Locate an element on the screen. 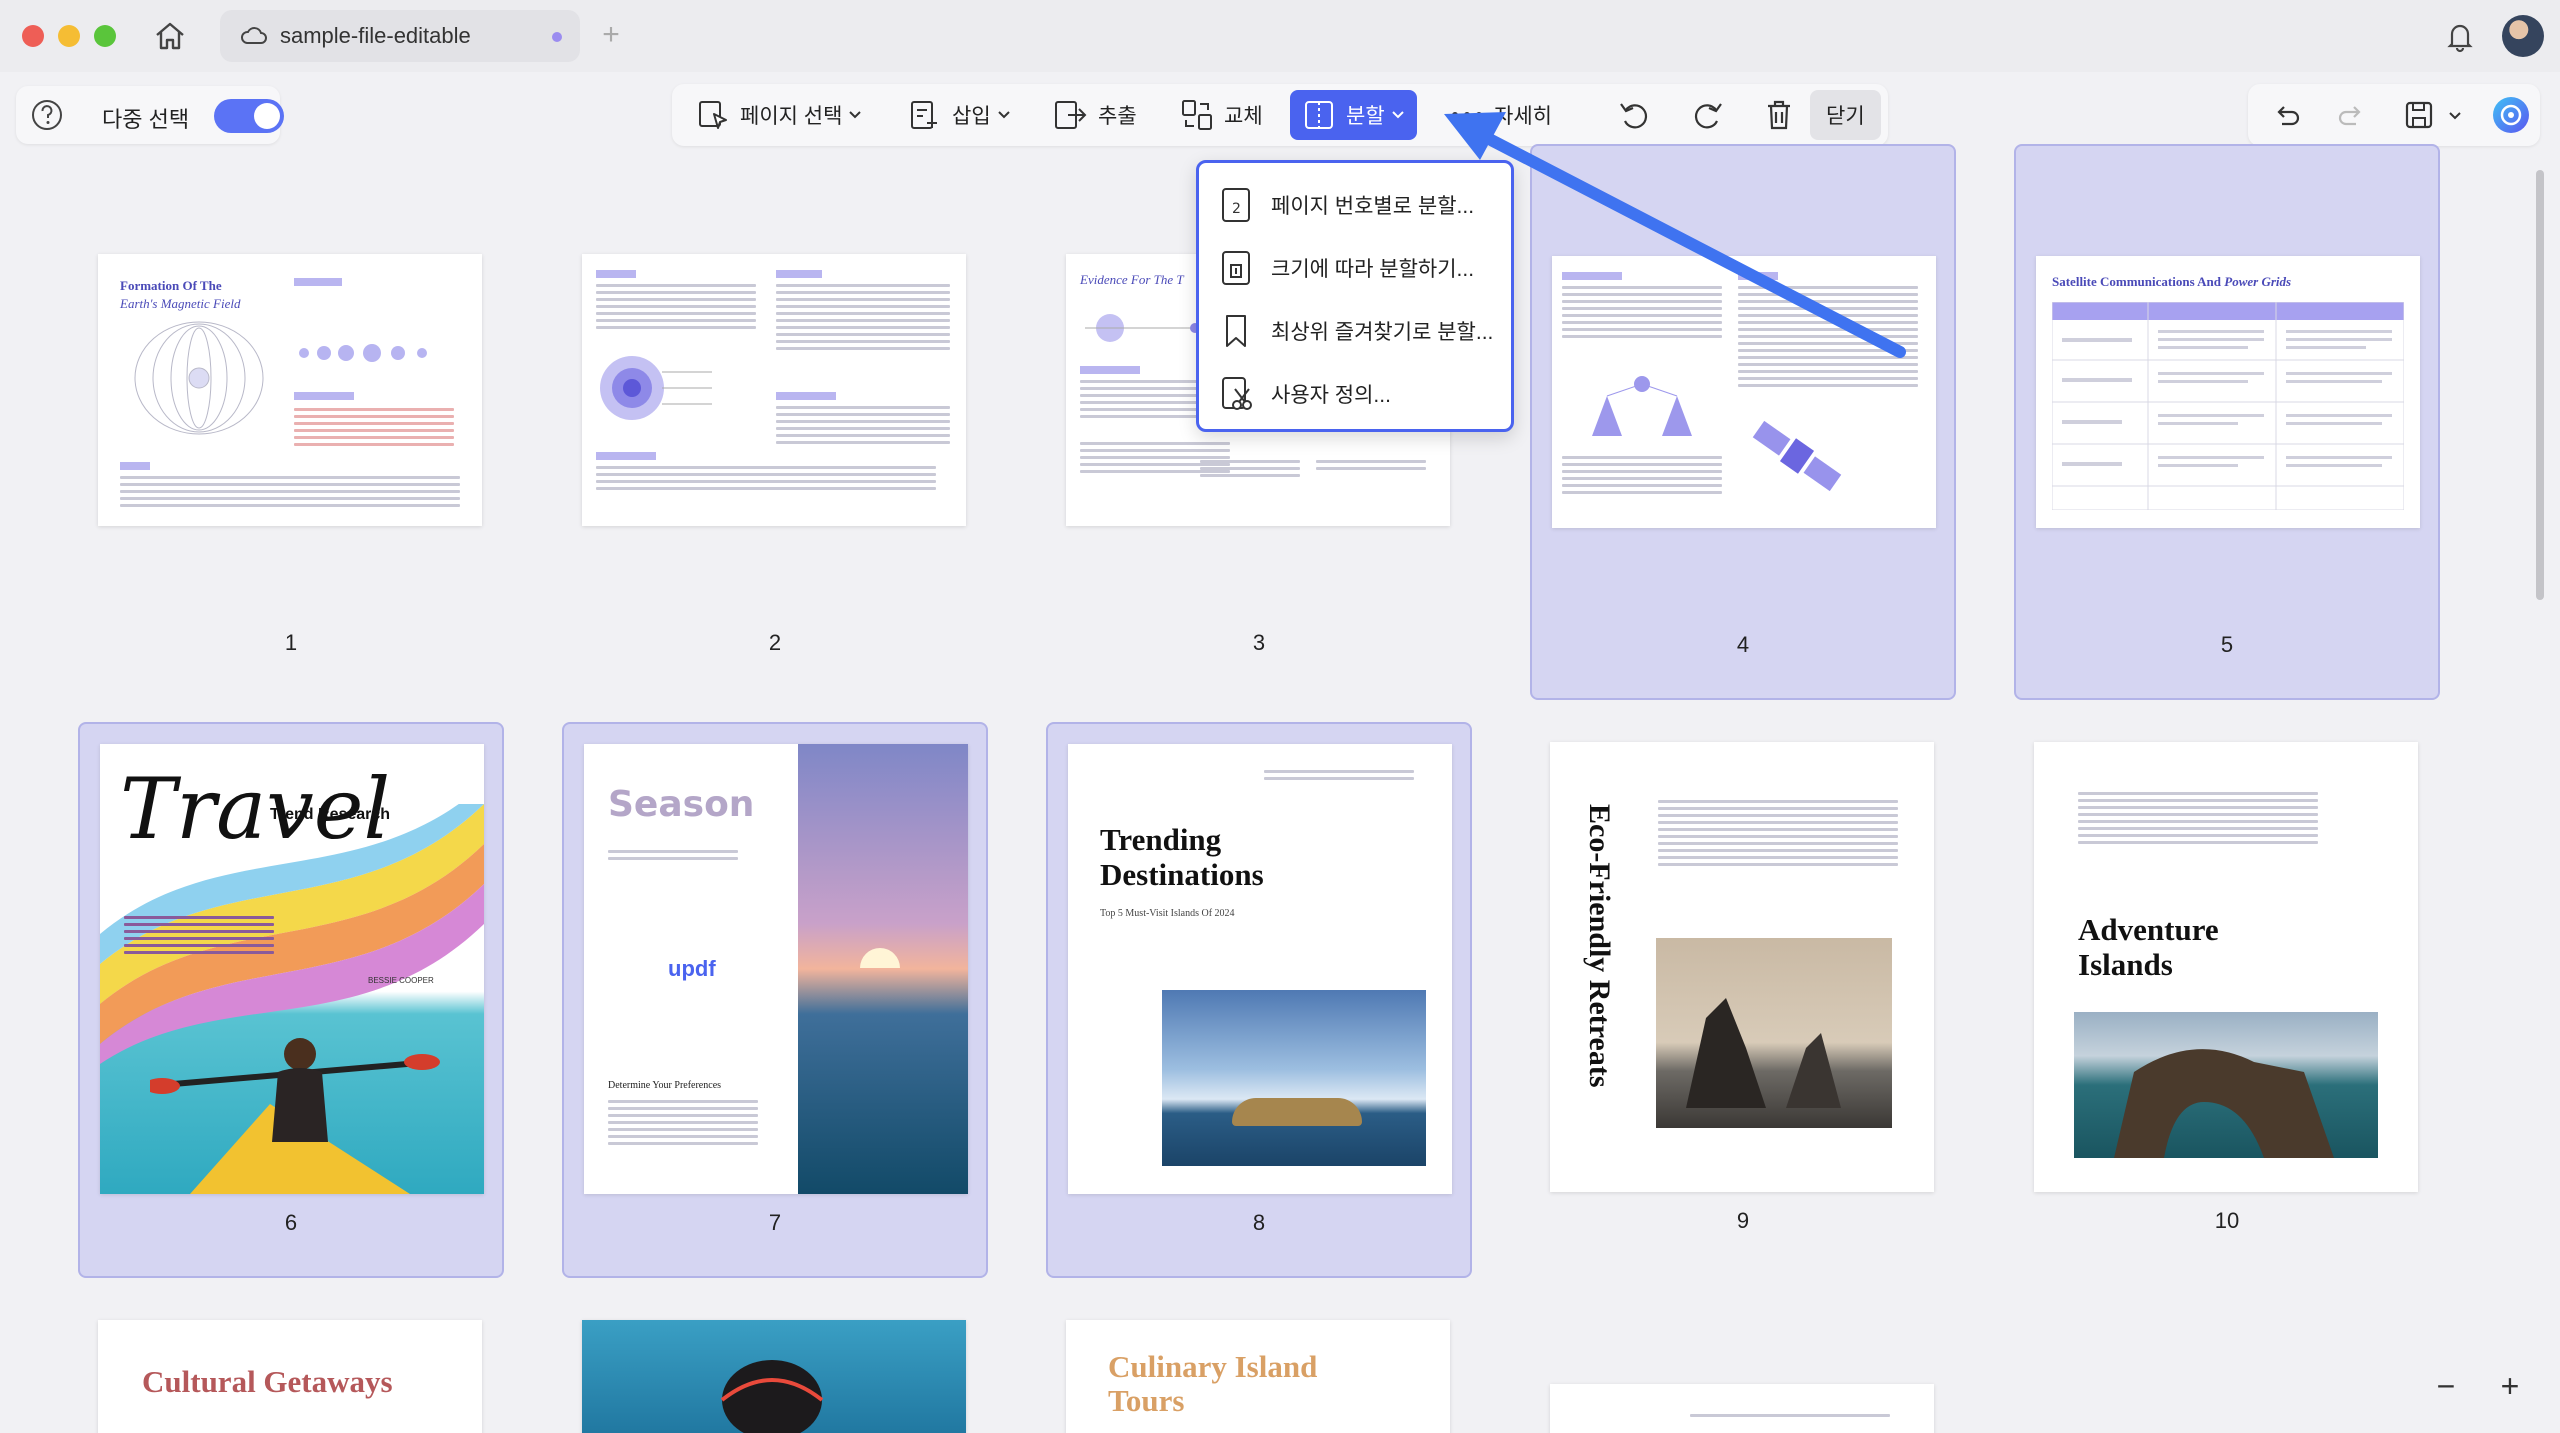 The image size is (2560, 1433). rotate-left-icon is located at coordinates (1635, 115).